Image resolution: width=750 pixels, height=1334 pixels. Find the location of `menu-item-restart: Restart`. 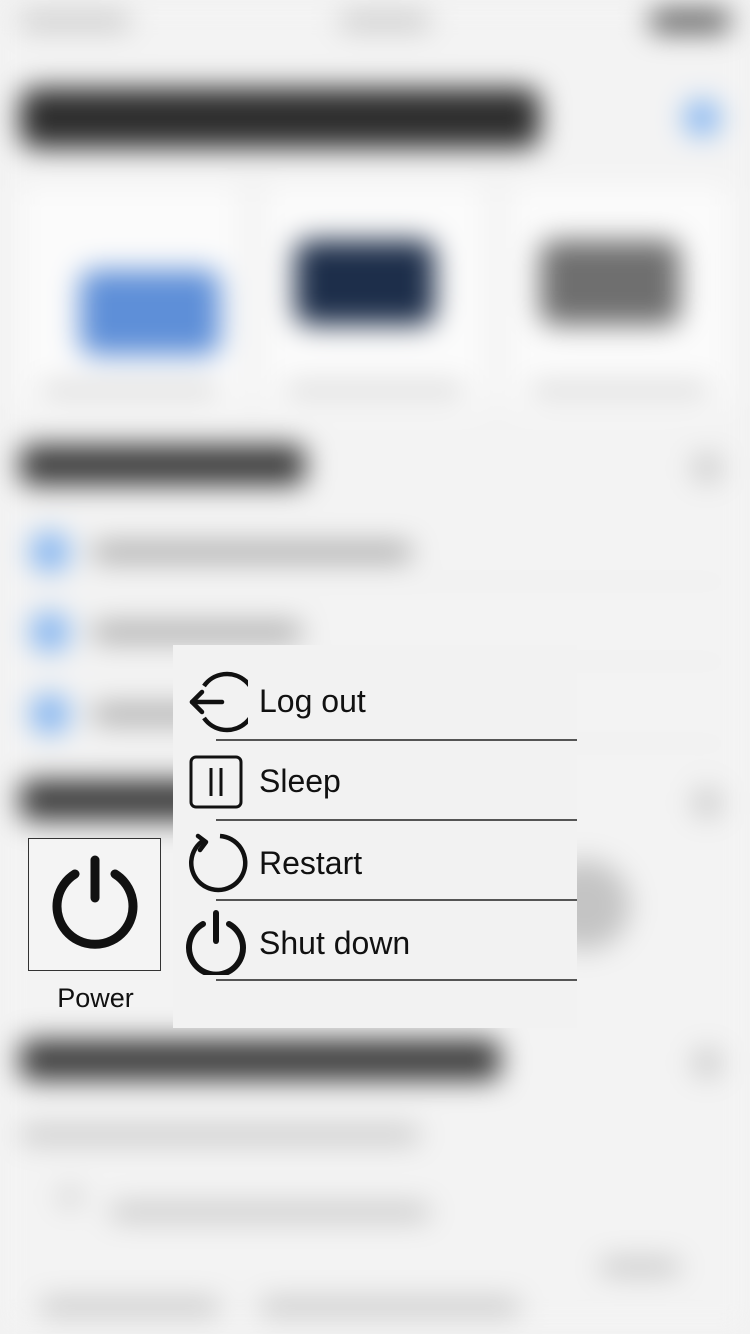

menu-item-restart: Restart is located at coordinates (375, 861).